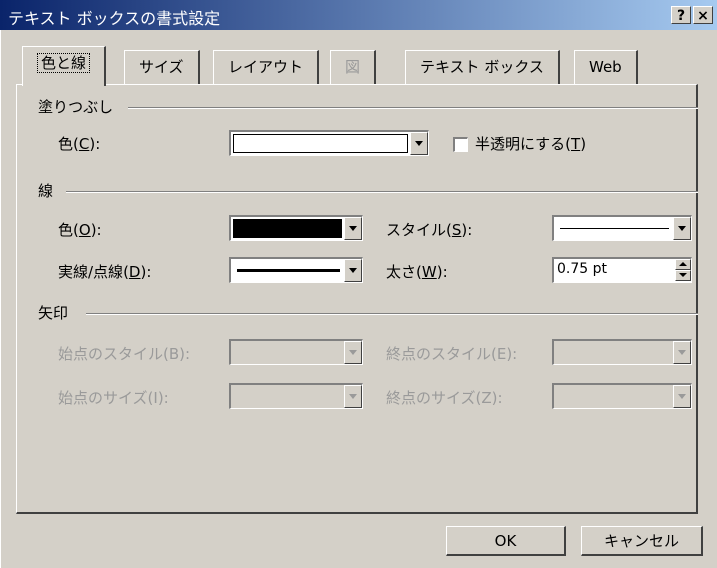 This screenshot has width=717, height=568. I want to click on close-button: ×, so click(703, 15).